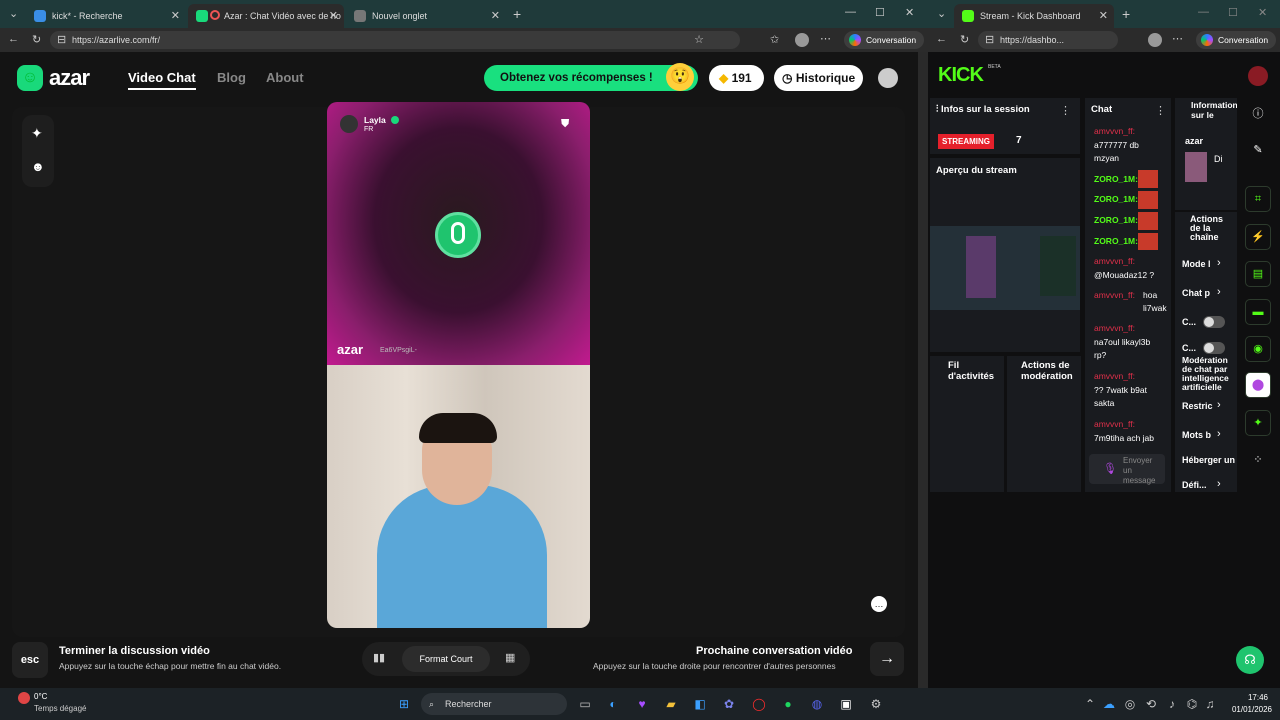 This screenshot has width=1280, height=720. Describe the element at coordinates (1258, 199) in the screenshot. I see `clip-icon: ⌗` at that location.